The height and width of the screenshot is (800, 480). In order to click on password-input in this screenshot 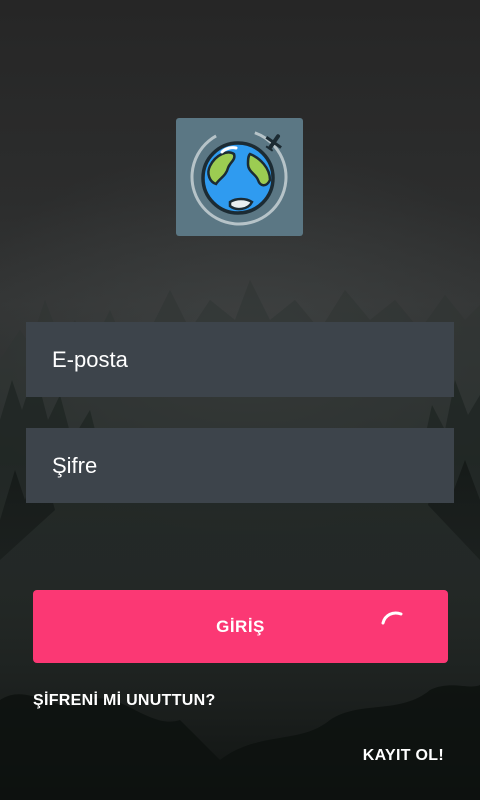, I will do `click(252, 465)`.